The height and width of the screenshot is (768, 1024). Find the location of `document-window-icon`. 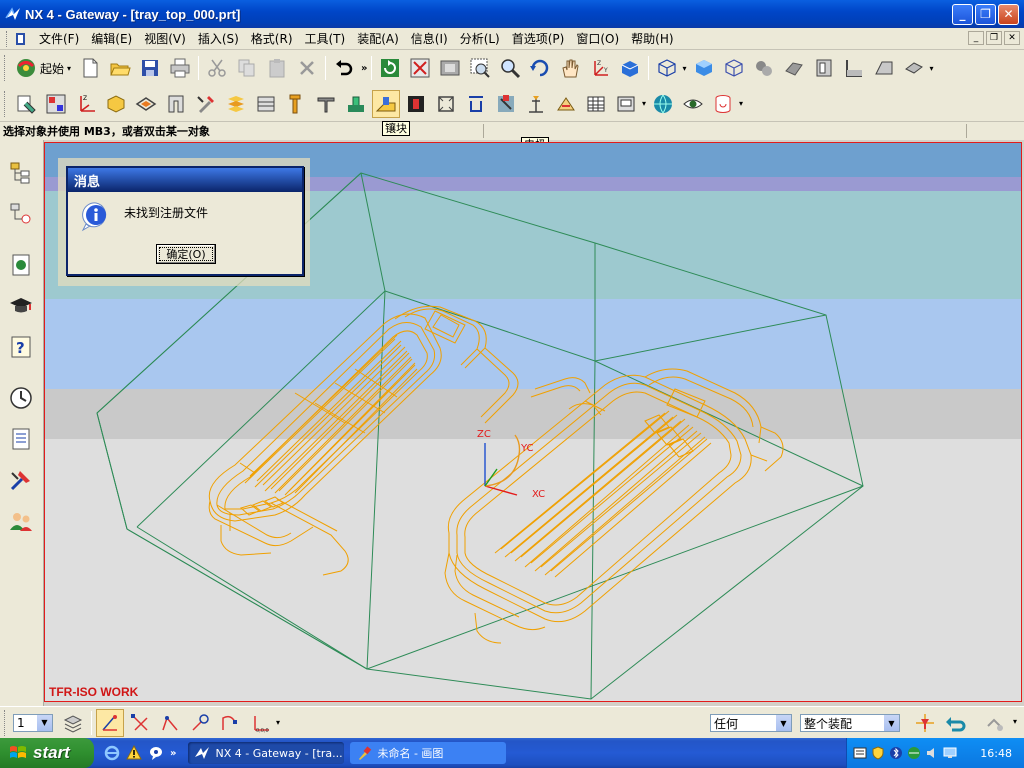

document-window-icon is located at coordinates (21, 39).